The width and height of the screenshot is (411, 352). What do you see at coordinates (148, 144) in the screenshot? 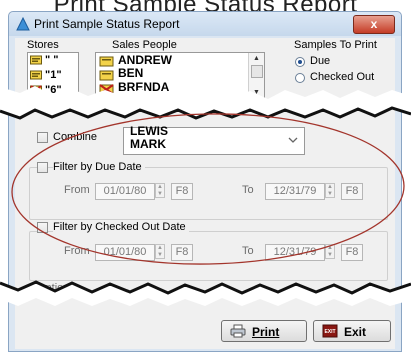
I see `list-item: MARK` at bounding box center [148, 144].